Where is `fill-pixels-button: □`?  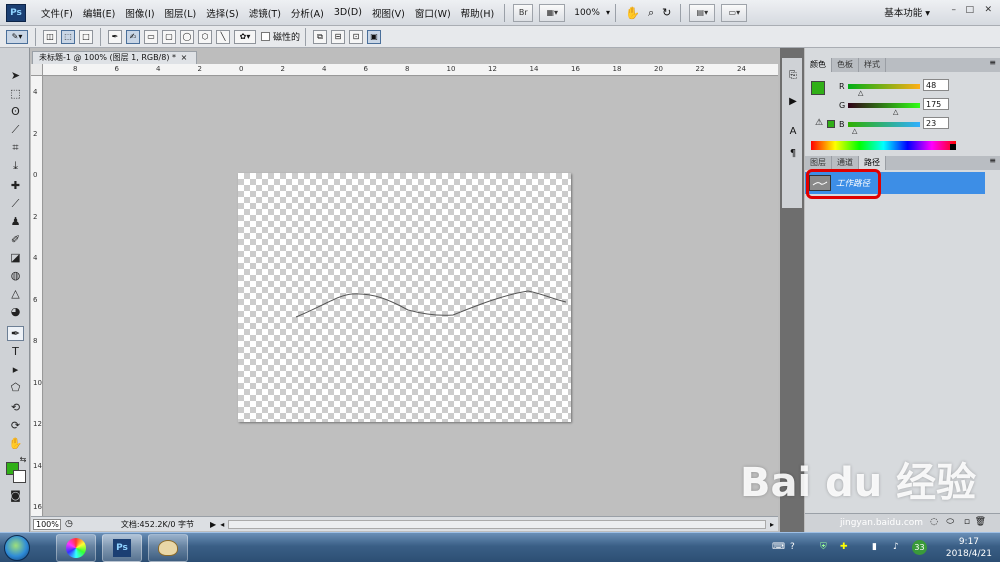
fill-pixels-button: □ is located at coordinates (86, 36).